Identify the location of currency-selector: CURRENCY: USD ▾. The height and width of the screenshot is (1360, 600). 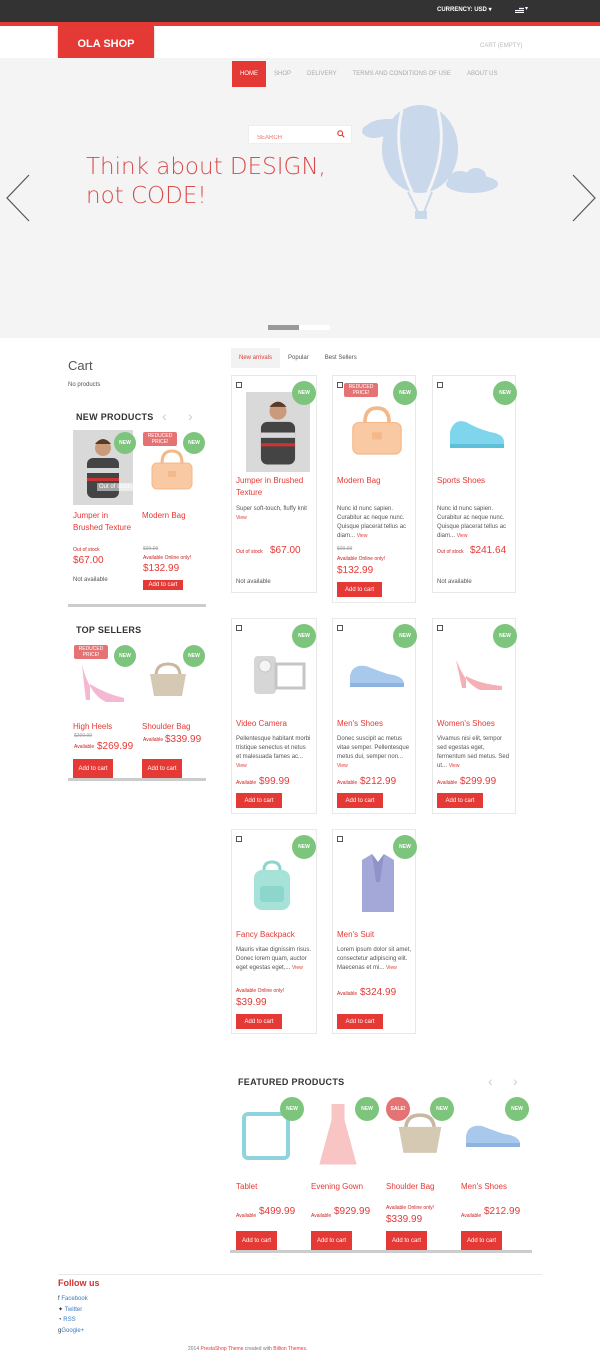
(464, 9).